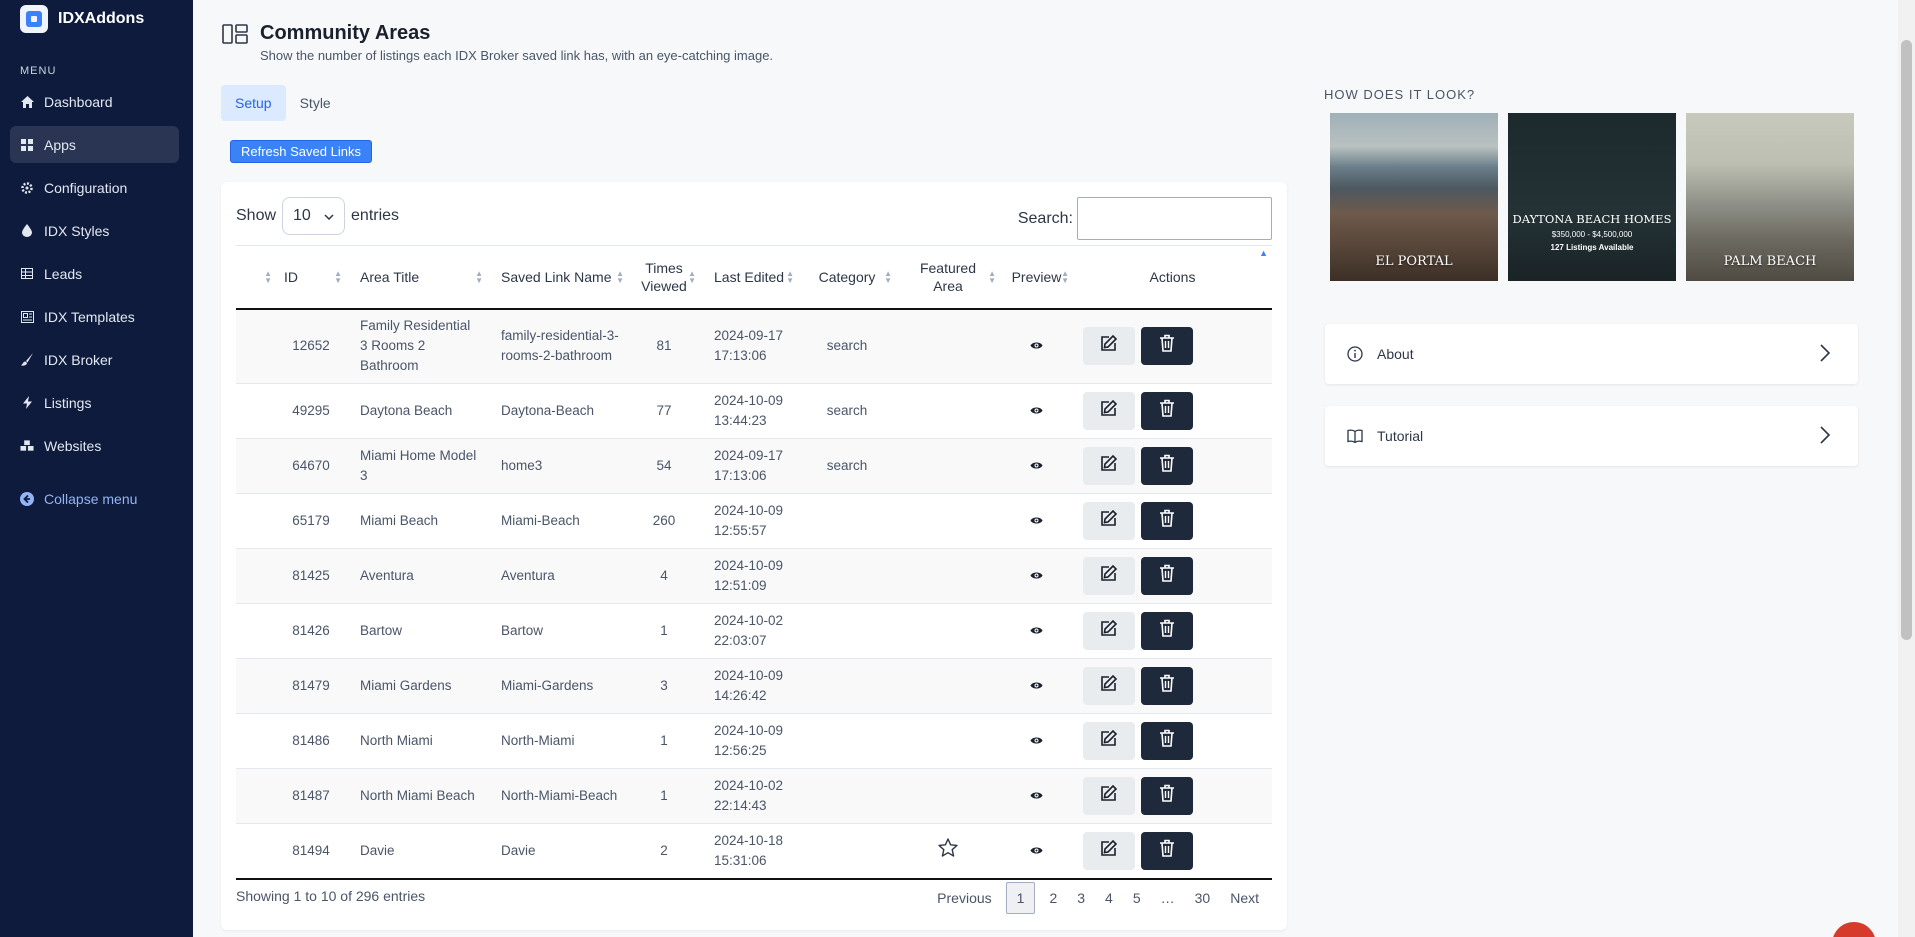 The width and height of the screenshot is (1915, 937). What do you see at coordinates (964, 898) in the screenshot?
I see `previous-page-button: Previous` at bounding box center [964, 898].